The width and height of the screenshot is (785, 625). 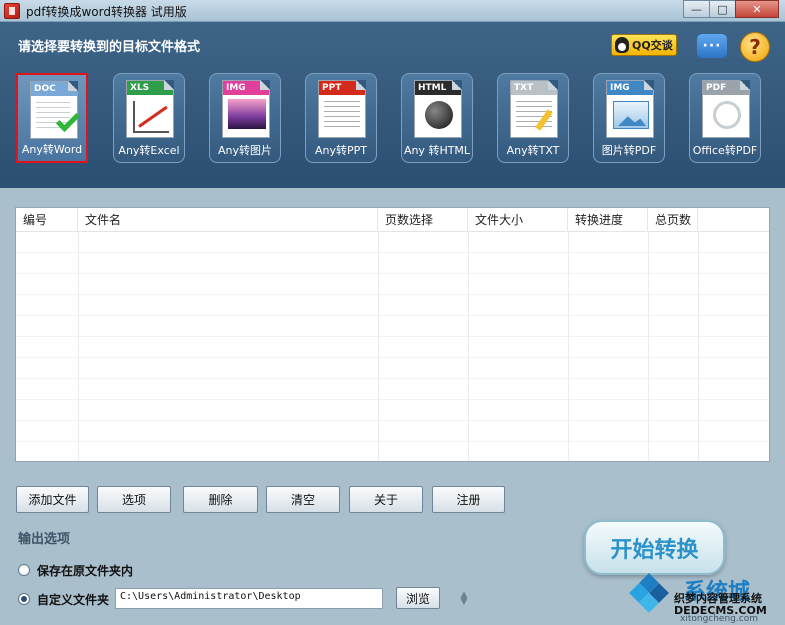 What do you see at coordinates (722, 9) in the screenshot?
I see `maximize-button: □` at bounding box center [722, 9].